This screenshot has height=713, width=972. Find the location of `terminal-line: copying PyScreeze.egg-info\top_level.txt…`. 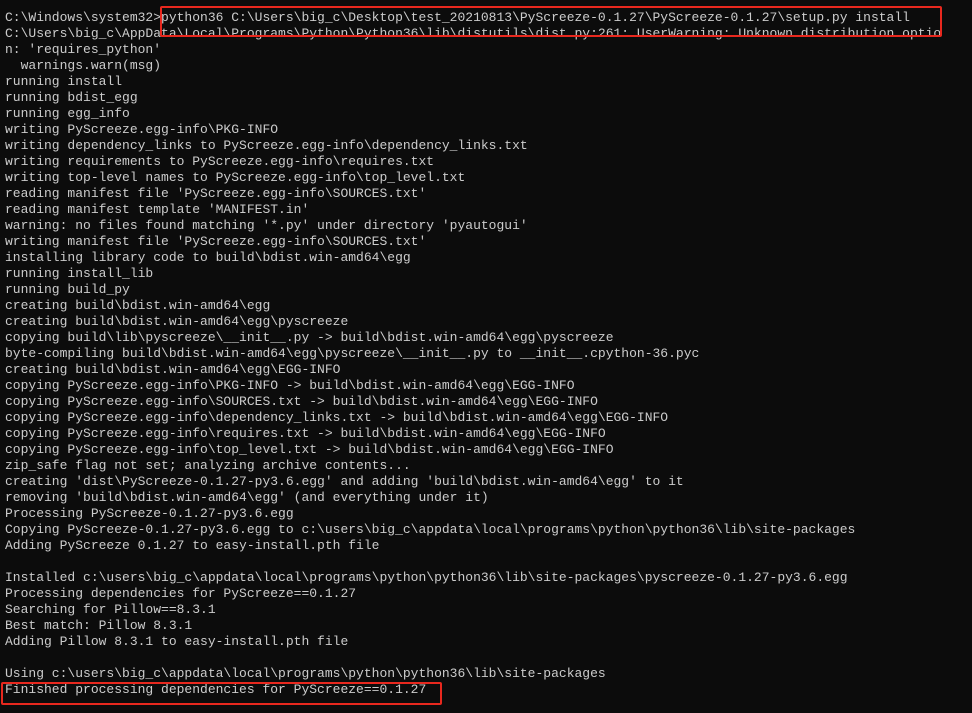

terminal-line: copying PyScreeze.egg-info\top_level.txt… is located at coordinates (309, 449).